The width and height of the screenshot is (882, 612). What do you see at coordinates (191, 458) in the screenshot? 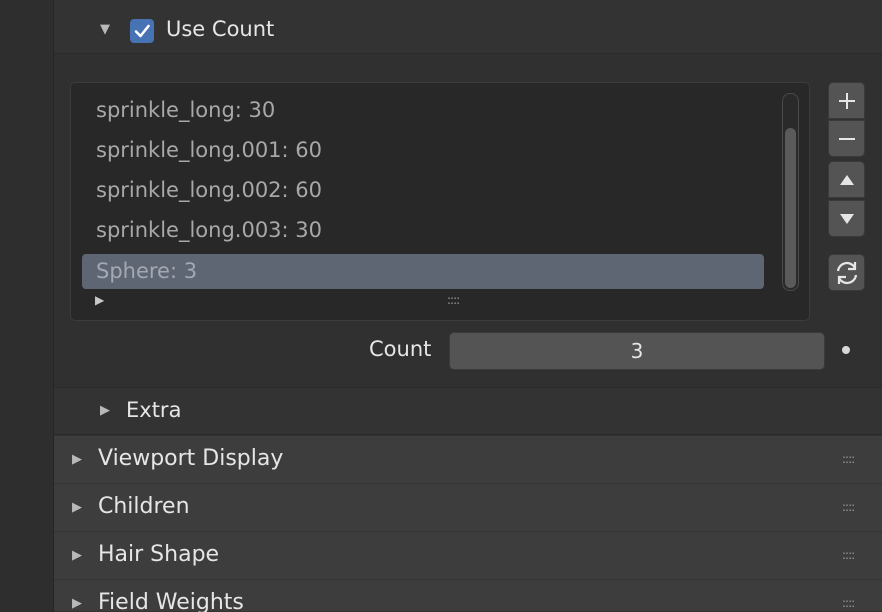
I see `section-label: Viewport Display` at bounding box center [191, 458].